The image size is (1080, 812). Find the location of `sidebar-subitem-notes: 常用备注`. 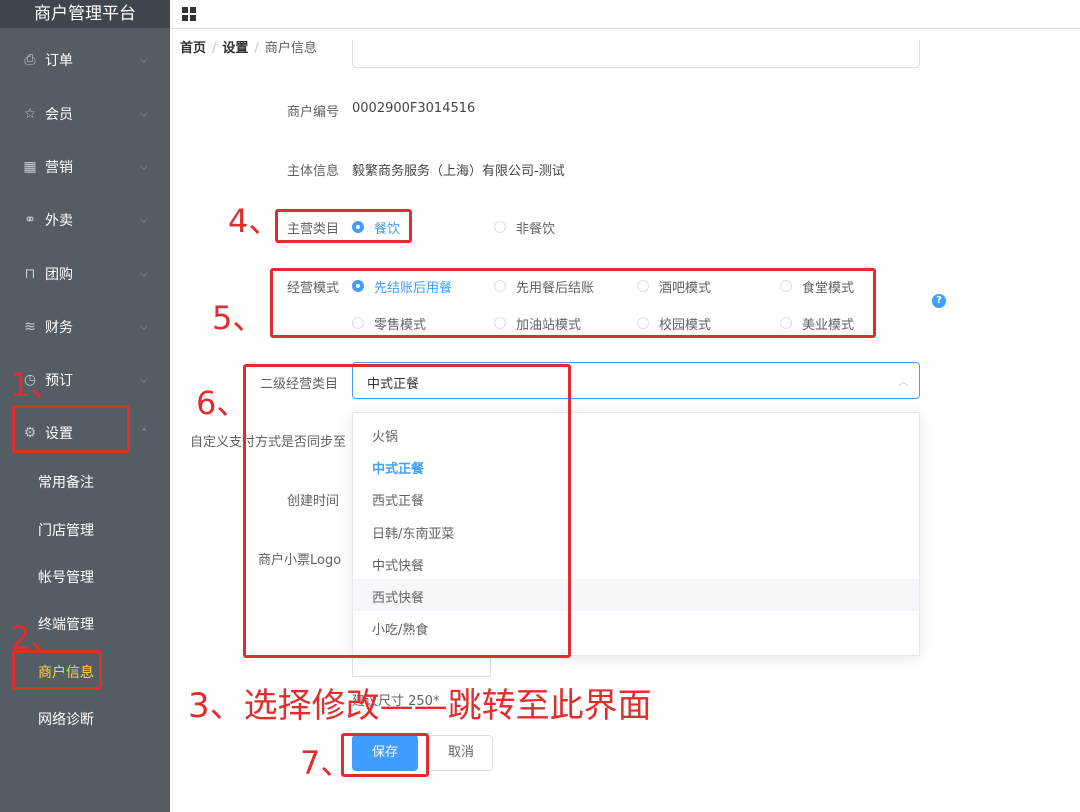

sidebar-subitem-notes: 常用备注 is located at coordinates (85, 482).